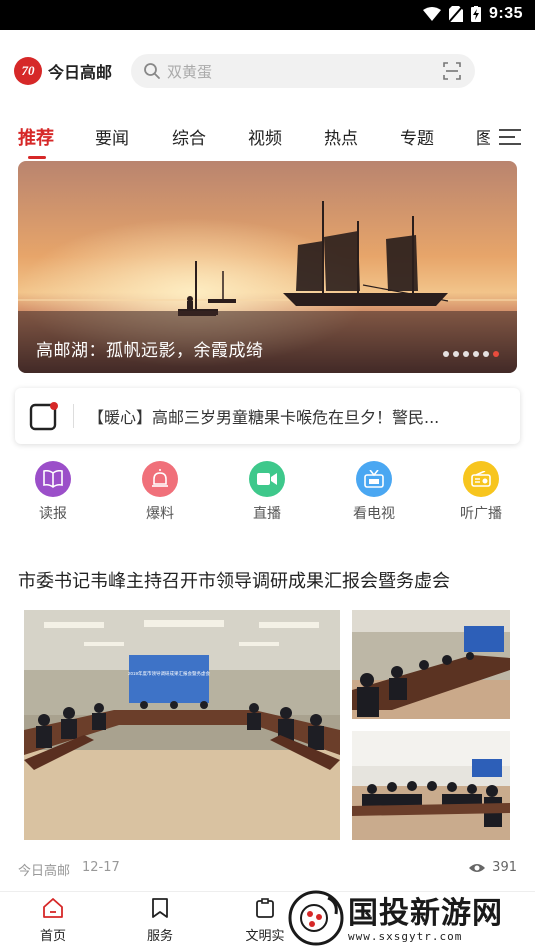 The height and width of the screenshot is (951, 535). I want to click on tab-recommend: 推荐, so click(36, 137).